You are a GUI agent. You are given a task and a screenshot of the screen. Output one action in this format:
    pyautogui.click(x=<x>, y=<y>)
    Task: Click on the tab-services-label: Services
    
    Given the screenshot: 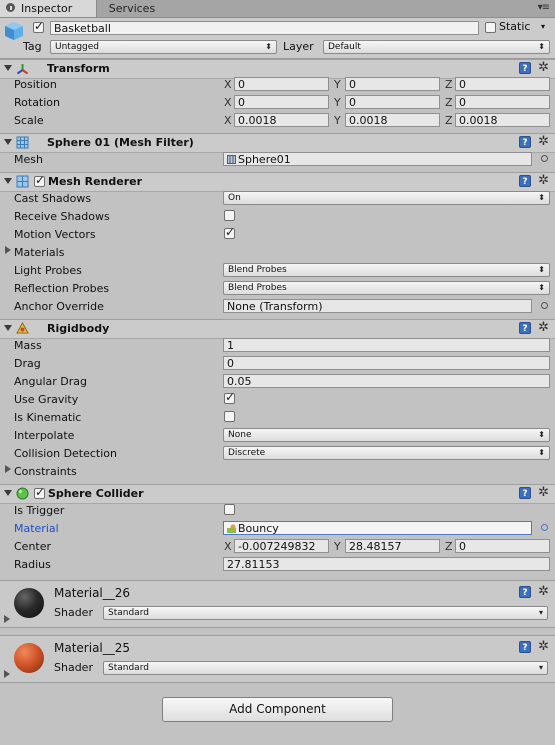 What is the action you would take?
    pyautogui.click(x=132, y=8)
    